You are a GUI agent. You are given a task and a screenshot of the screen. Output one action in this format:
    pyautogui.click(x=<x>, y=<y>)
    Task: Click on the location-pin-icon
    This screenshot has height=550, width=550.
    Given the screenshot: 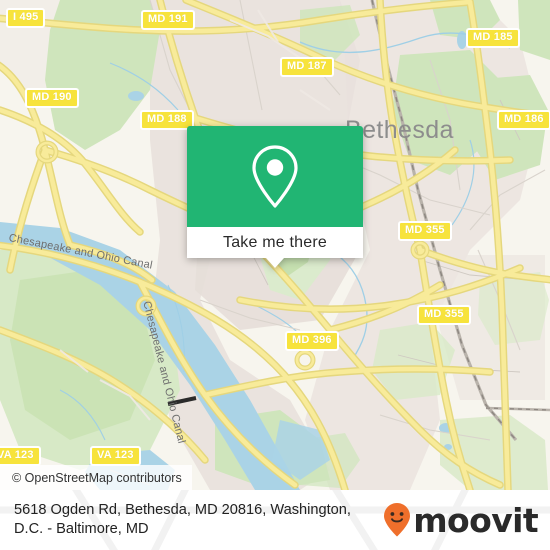 What is the action you would take?
    pyautogui.click(x=275, y=176)
    